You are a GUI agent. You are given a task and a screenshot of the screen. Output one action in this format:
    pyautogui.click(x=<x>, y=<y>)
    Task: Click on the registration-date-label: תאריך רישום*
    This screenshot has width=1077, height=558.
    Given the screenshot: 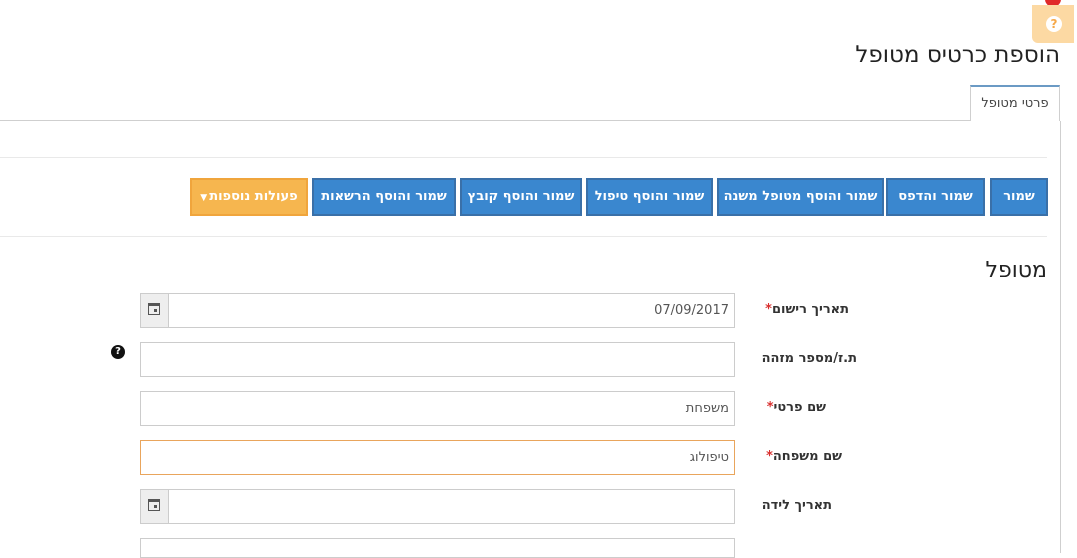 What is the action you would take?
    pyautogui.click(x=807, y=309)
    